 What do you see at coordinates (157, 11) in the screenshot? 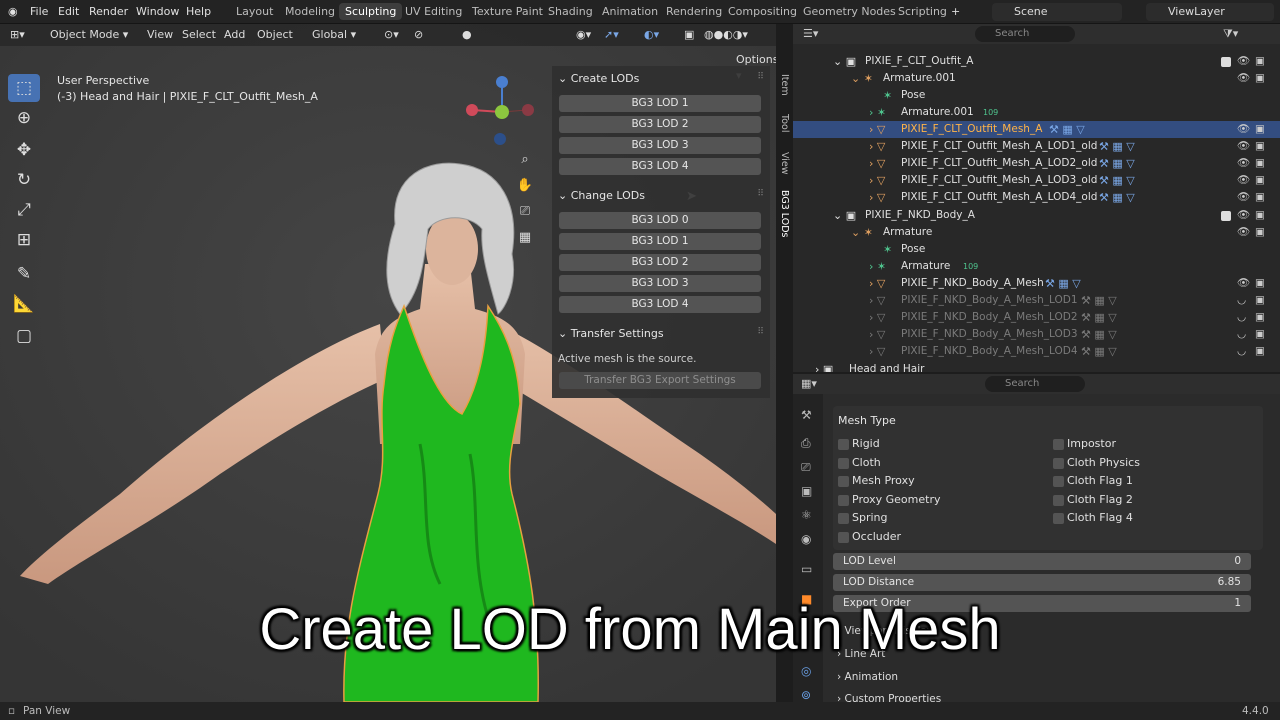
I see `menu-window: Window` at bounding box center [157, 11].